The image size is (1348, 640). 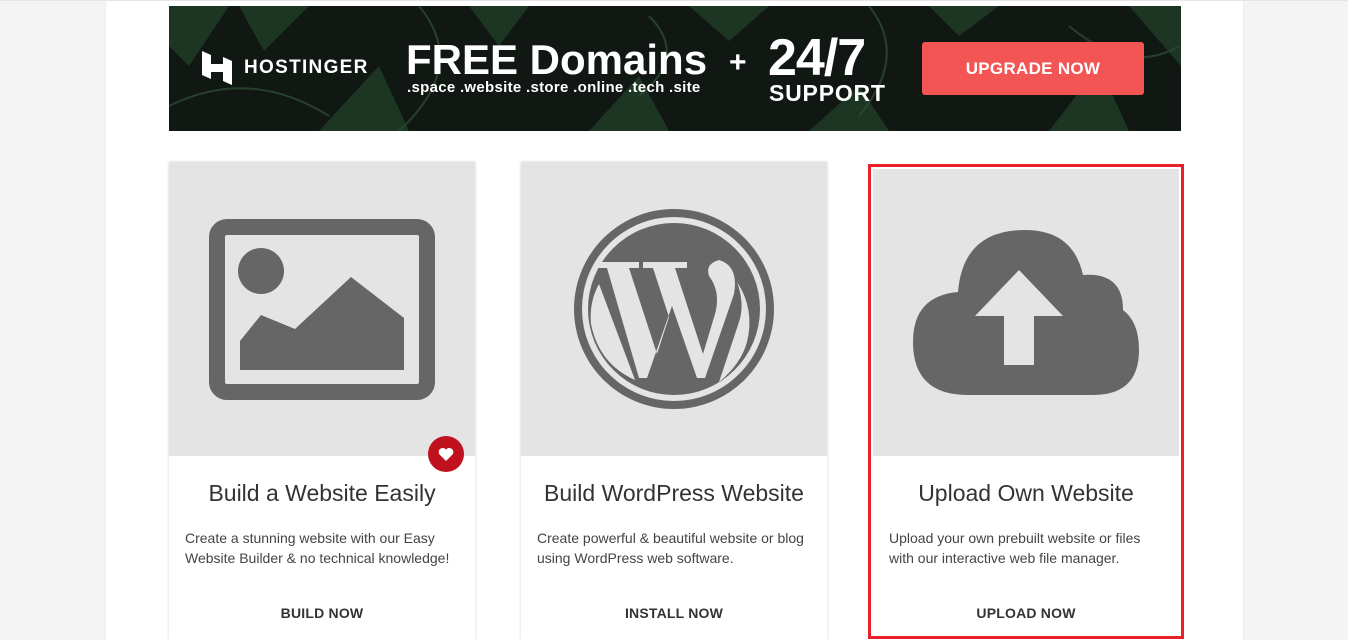 What do you see at coordinates (1026, 493) in the screenshot?
I see `card-title: Upload Own Website` at bounding box center [1026, 493].